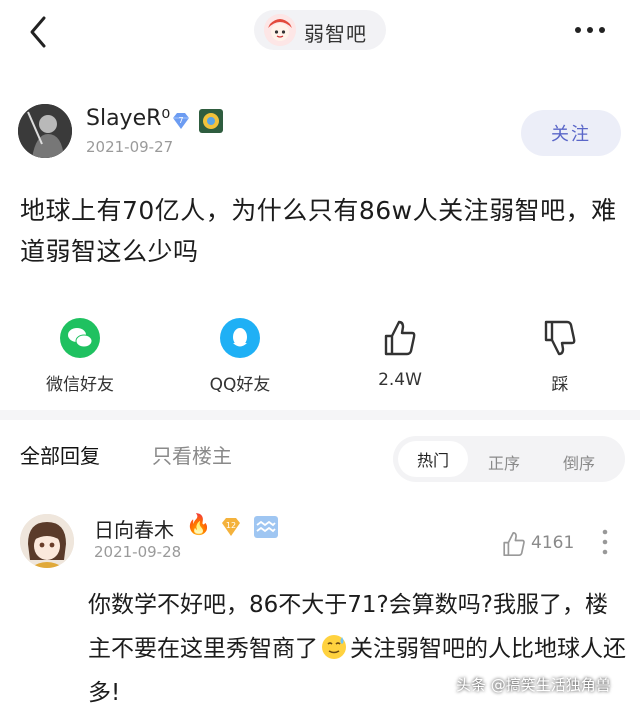 The width and height of the screenshot is (640, 715). I want to click on watermark-text: 头条 @搞笑生活独角兽, so click(533, 685).